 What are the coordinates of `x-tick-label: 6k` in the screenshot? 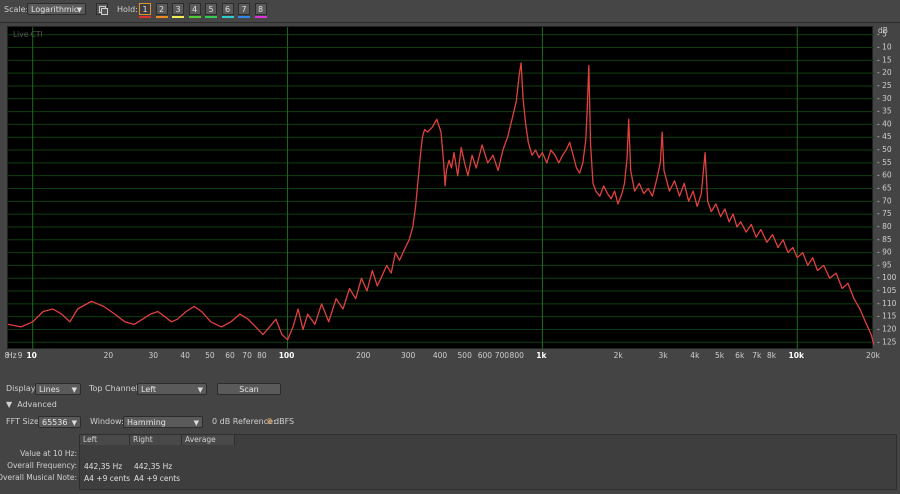 It's located at (740, 355).